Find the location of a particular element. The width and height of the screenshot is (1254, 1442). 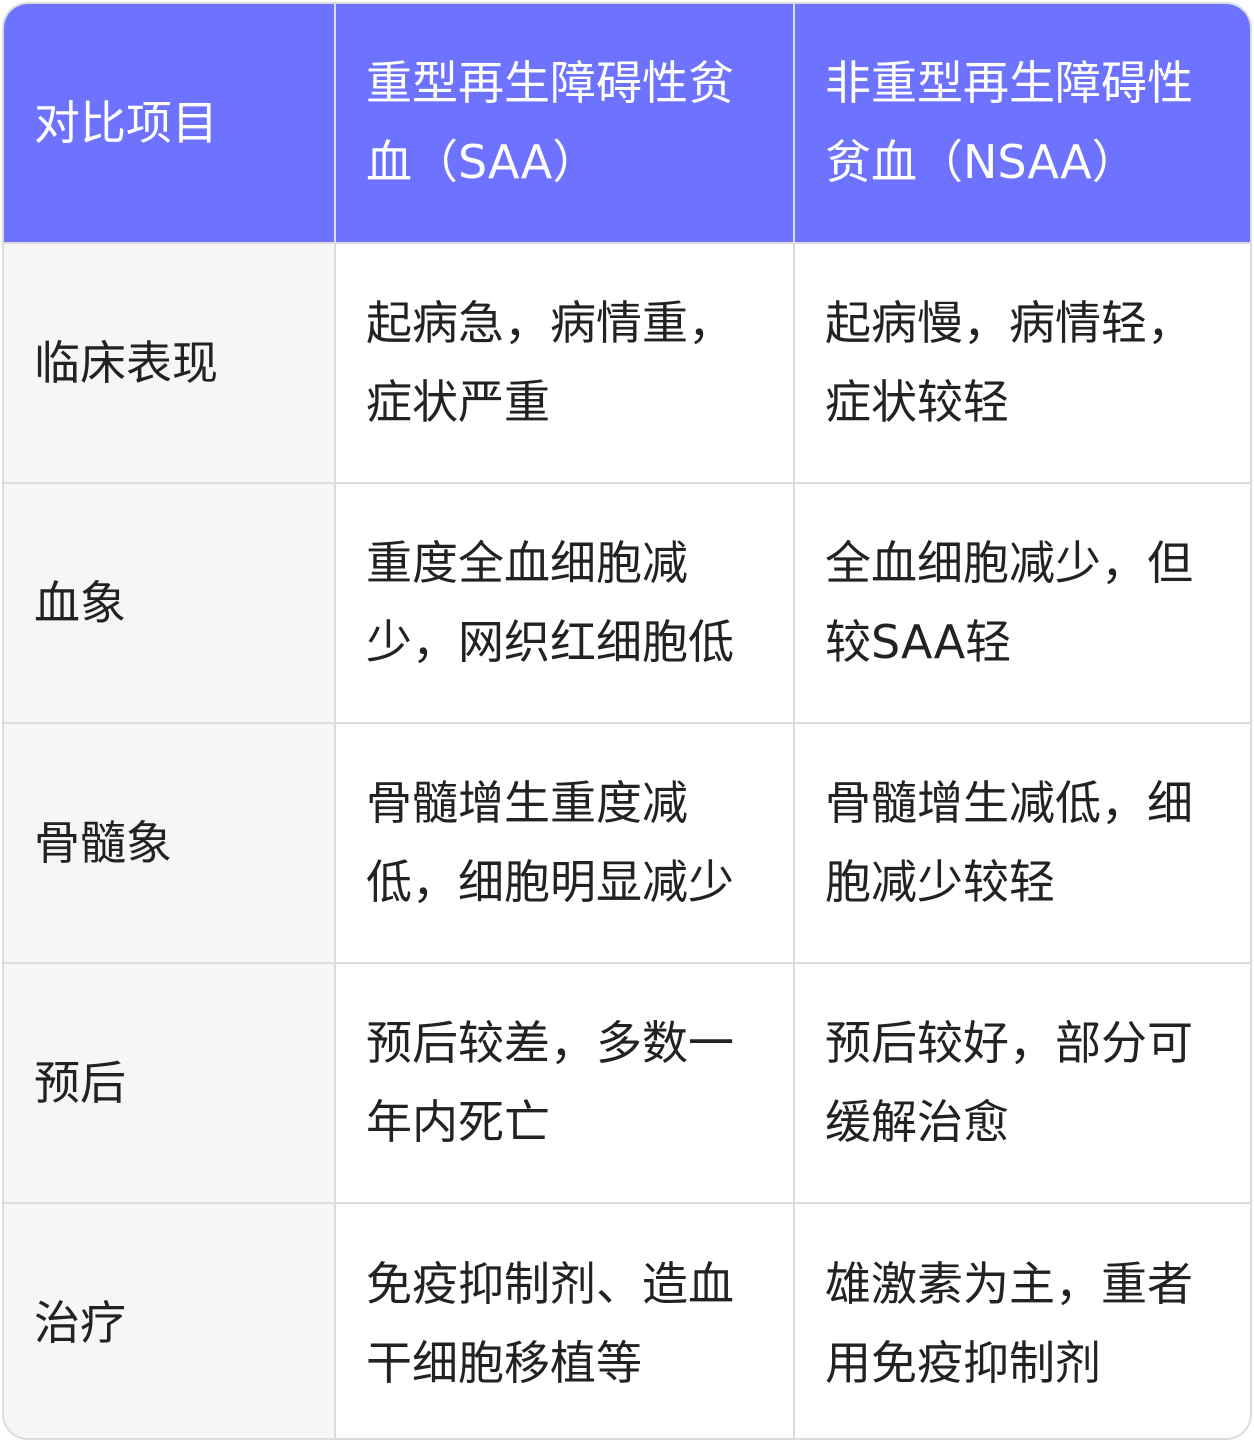

saa-cell: 免疫抑制剂、造血干细胞移植等 is located at coordinates (564, 1320).